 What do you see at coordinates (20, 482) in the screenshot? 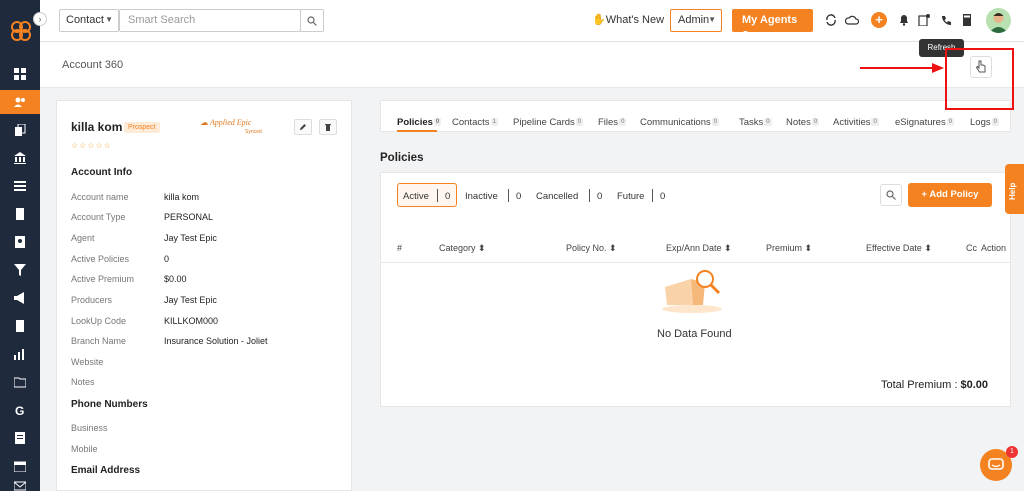
I see `sidebar-item-mail` at bounding box center [20, 482].